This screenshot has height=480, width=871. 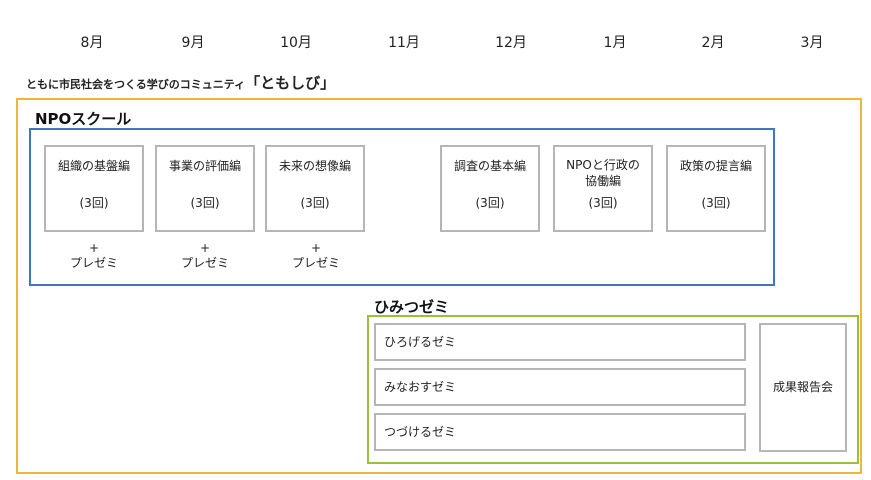 I want to click on course-box-collaboration: NPOと行政の 協働編 (3回), so click(x=603, y=188).